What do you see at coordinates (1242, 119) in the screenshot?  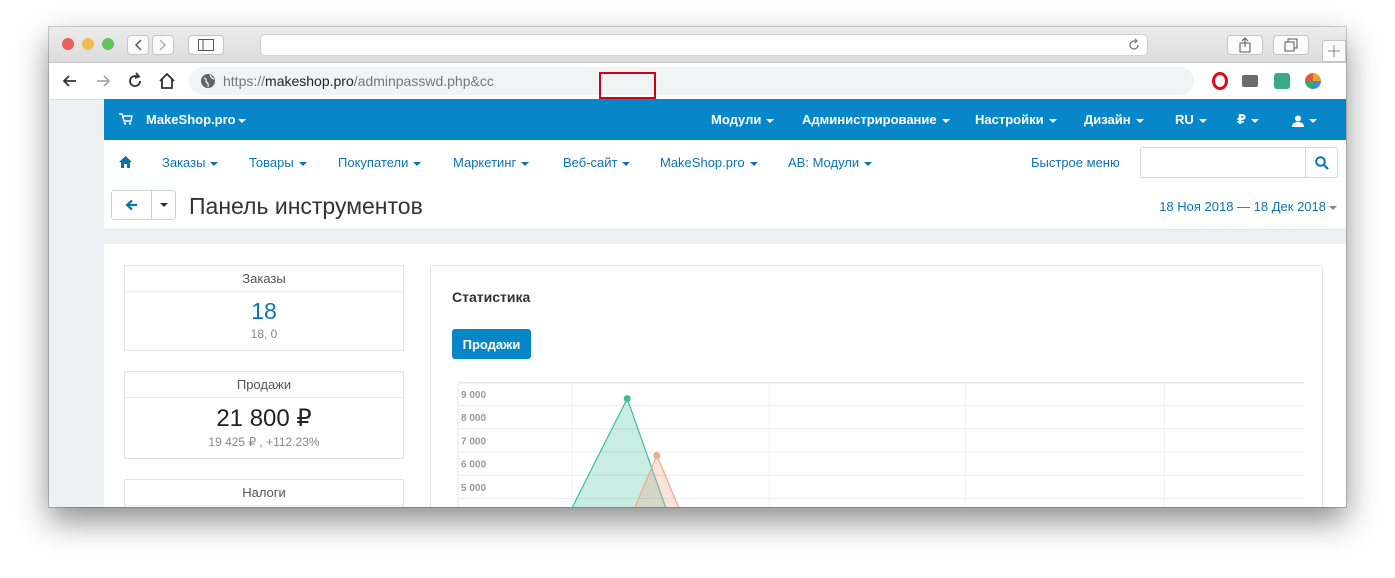 I see `topnav-label: ₽` at bounding box center [1242, 119].